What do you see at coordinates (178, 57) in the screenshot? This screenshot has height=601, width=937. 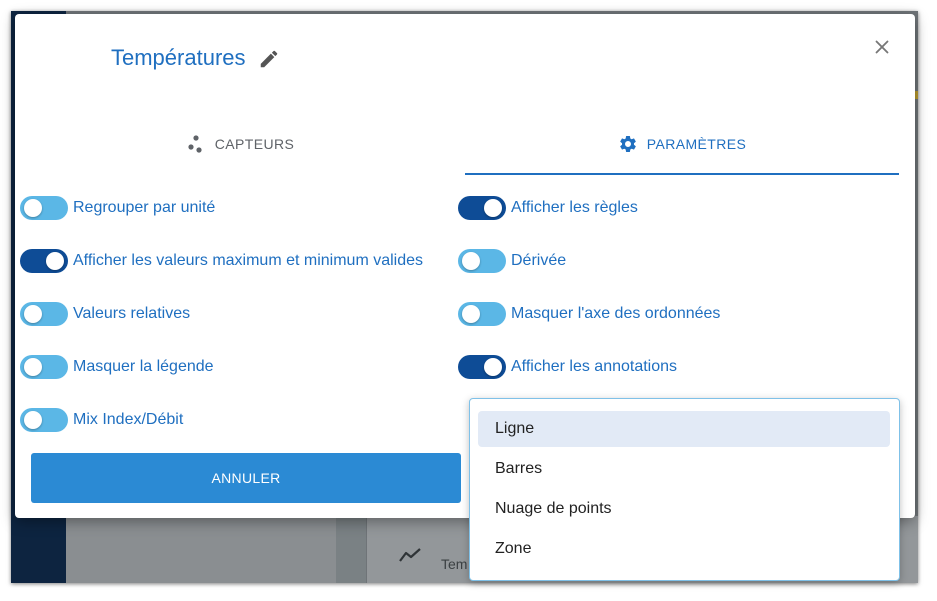 I see `dialog-title: Températures` at bounding box center [178, 57].